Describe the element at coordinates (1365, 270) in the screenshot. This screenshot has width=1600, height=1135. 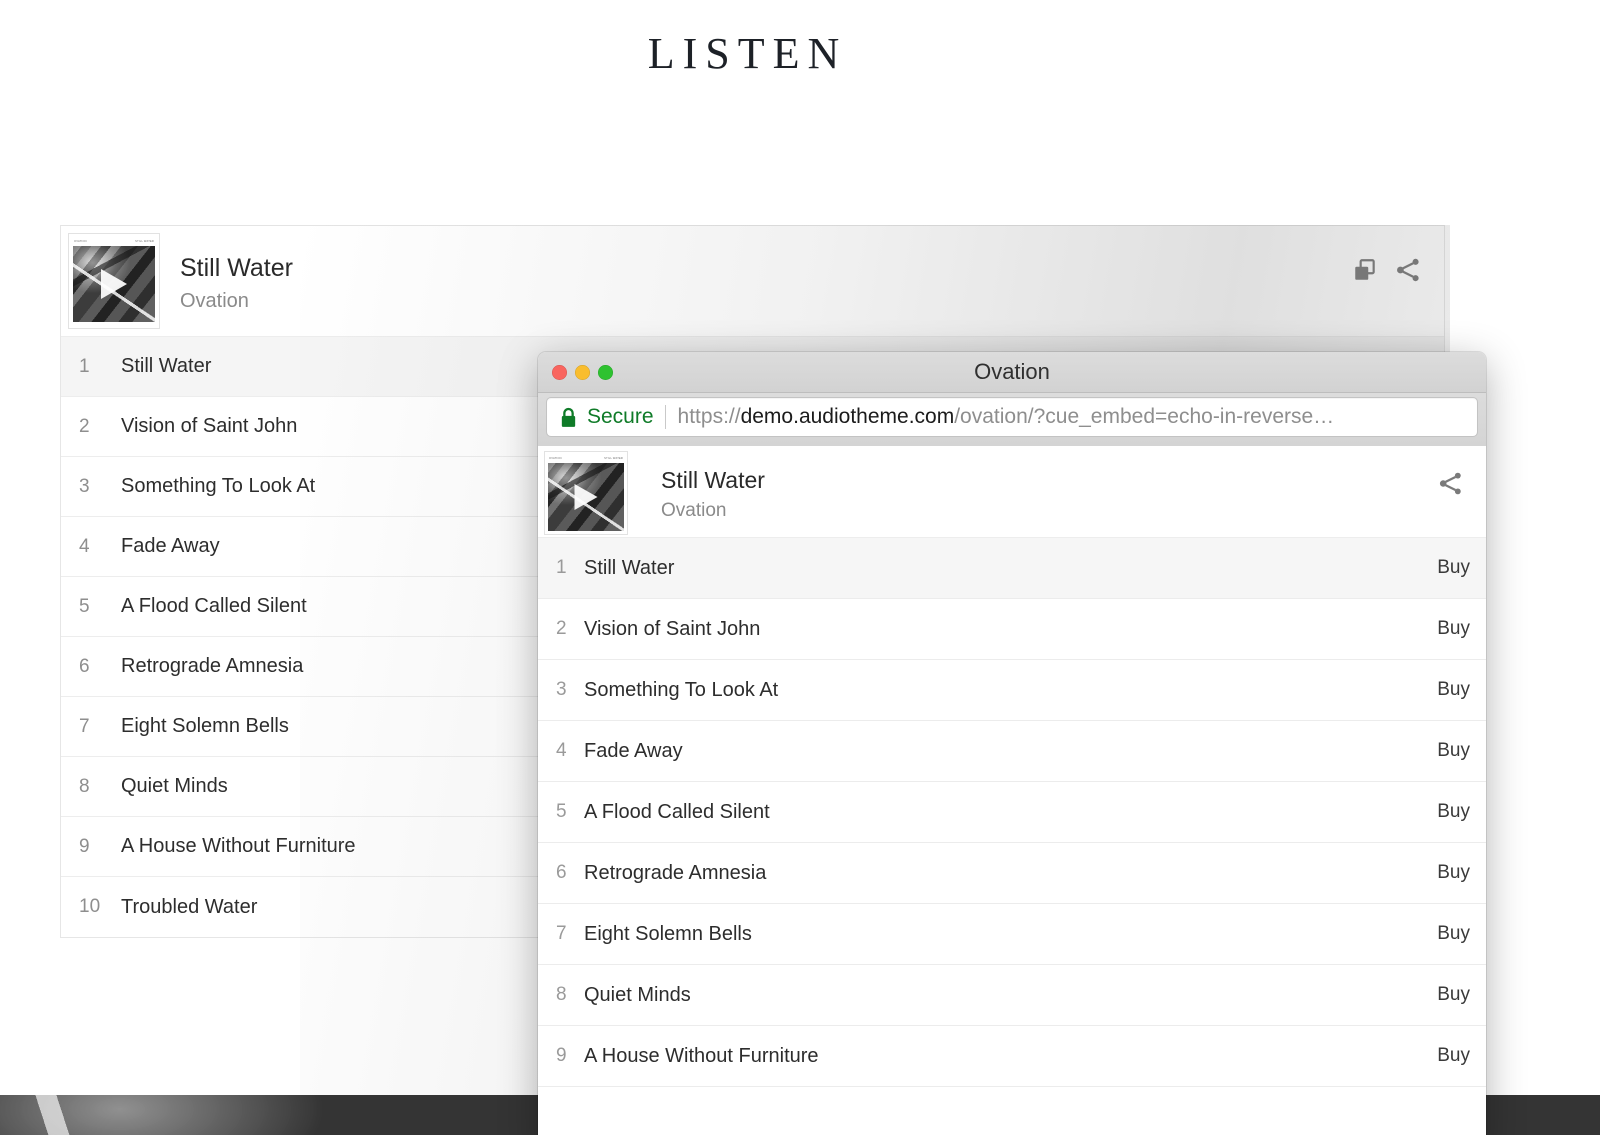
I see `embed-icon` at that location.